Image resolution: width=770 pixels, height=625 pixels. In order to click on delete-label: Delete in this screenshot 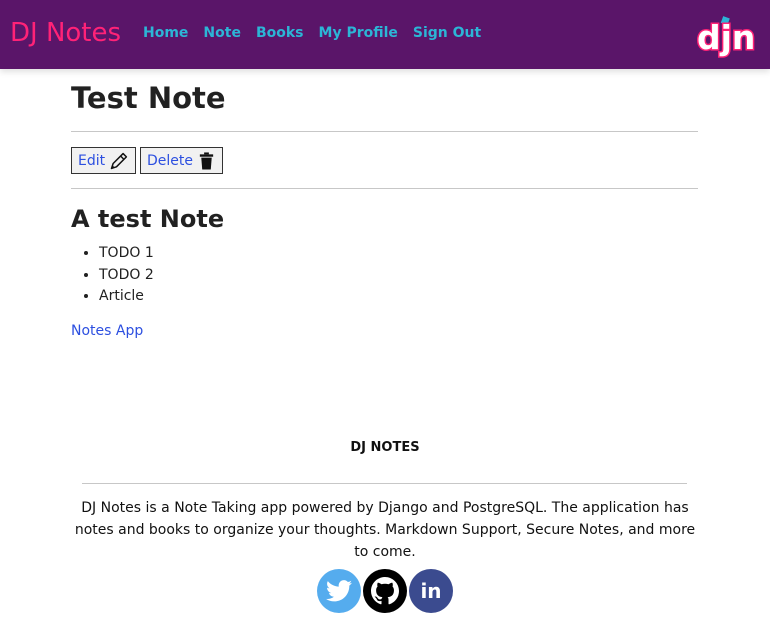, I will do `click(170, 160)`.